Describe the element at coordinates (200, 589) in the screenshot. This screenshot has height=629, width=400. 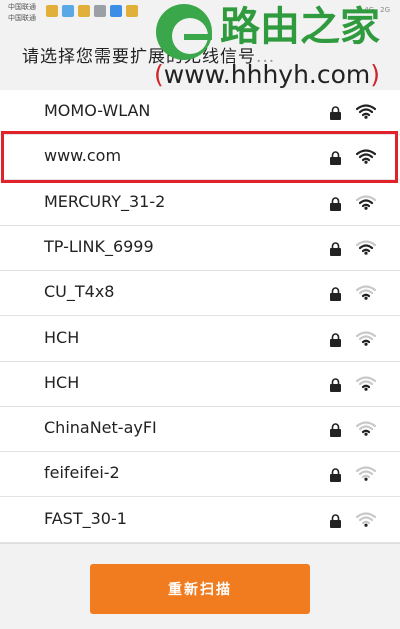
I see `rescan-button: 重新扫描` at that location.